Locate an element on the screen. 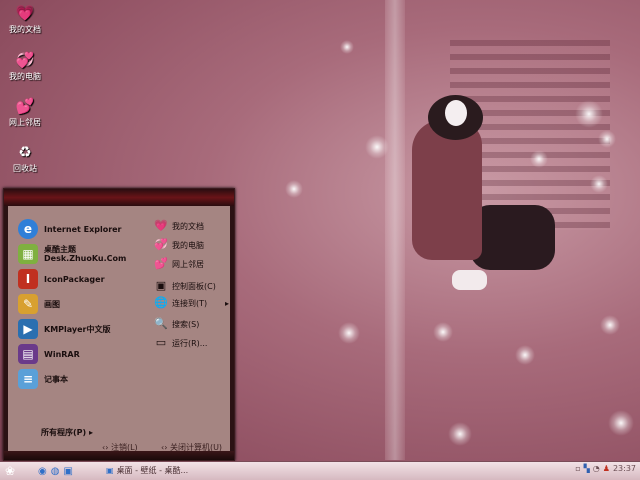  kmplayer-icon: ▶ is located at coordinates (28, 329).